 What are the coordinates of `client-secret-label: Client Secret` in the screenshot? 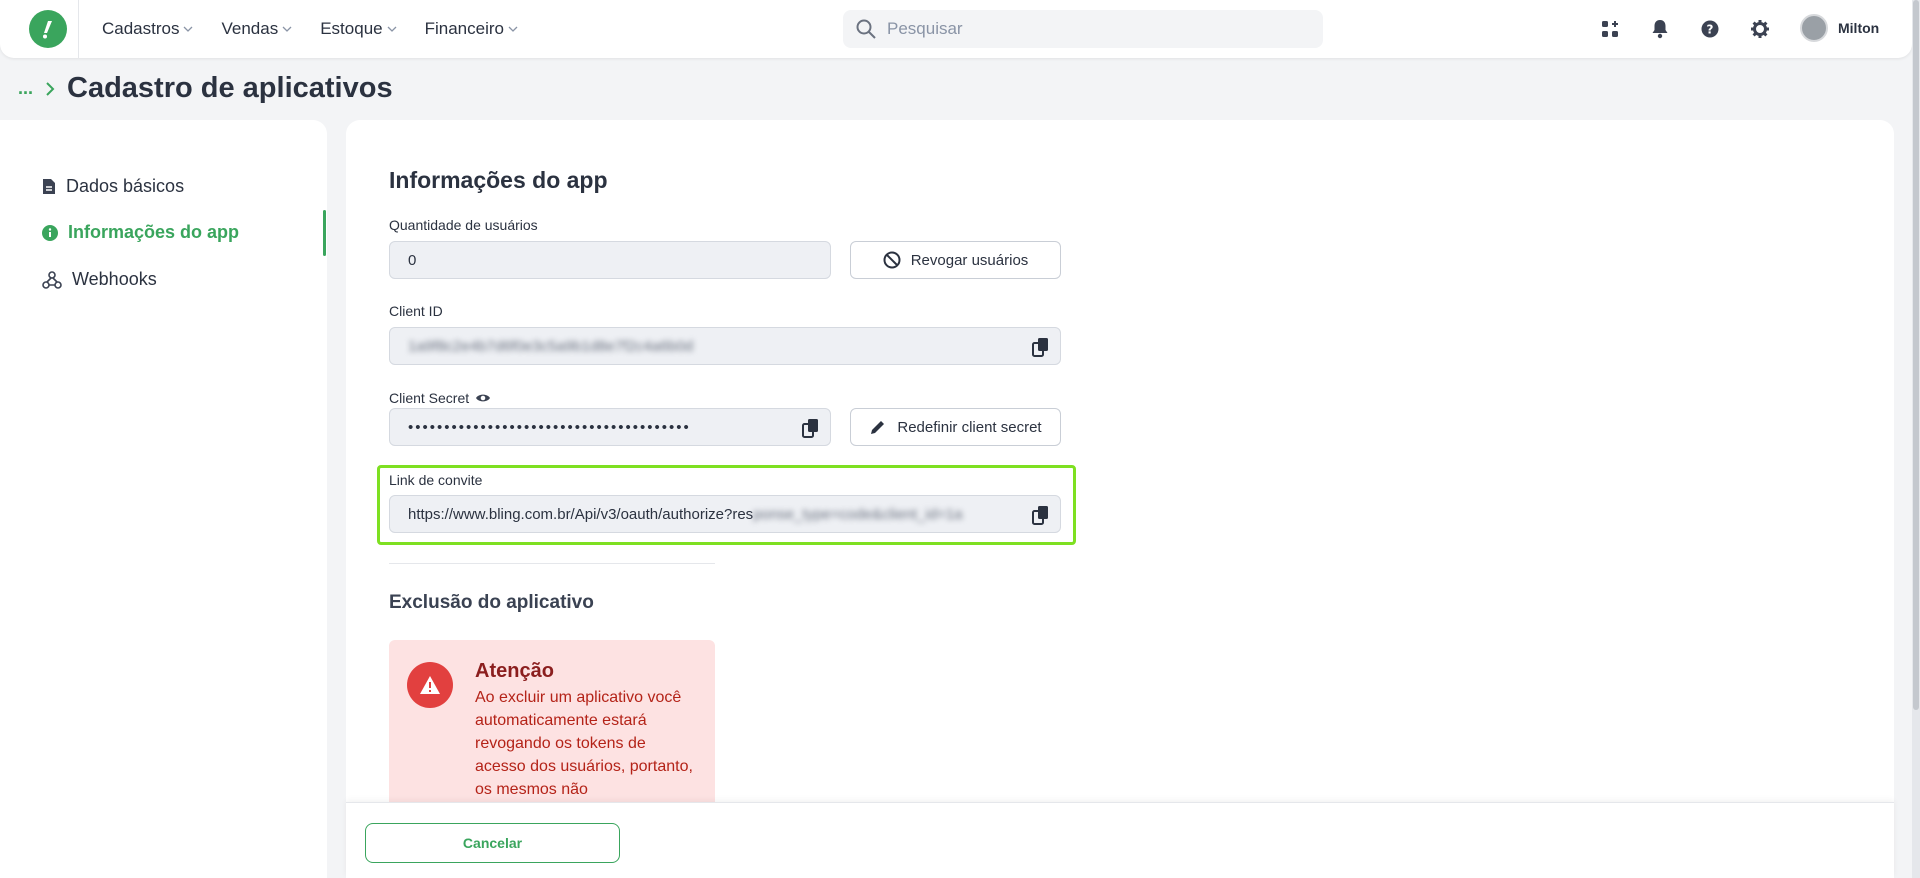 It's located at (440, 398).